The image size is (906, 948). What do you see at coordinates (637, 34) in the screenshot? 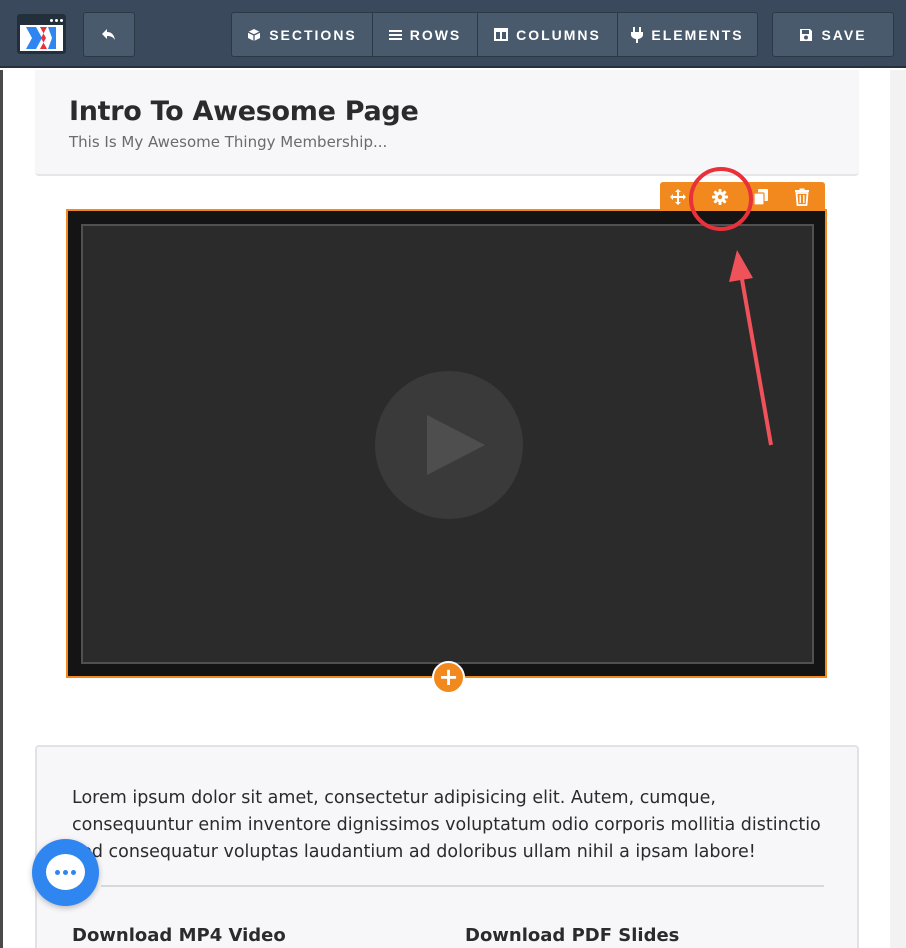
I see `plug-icon` at bounding box center [637, 34].